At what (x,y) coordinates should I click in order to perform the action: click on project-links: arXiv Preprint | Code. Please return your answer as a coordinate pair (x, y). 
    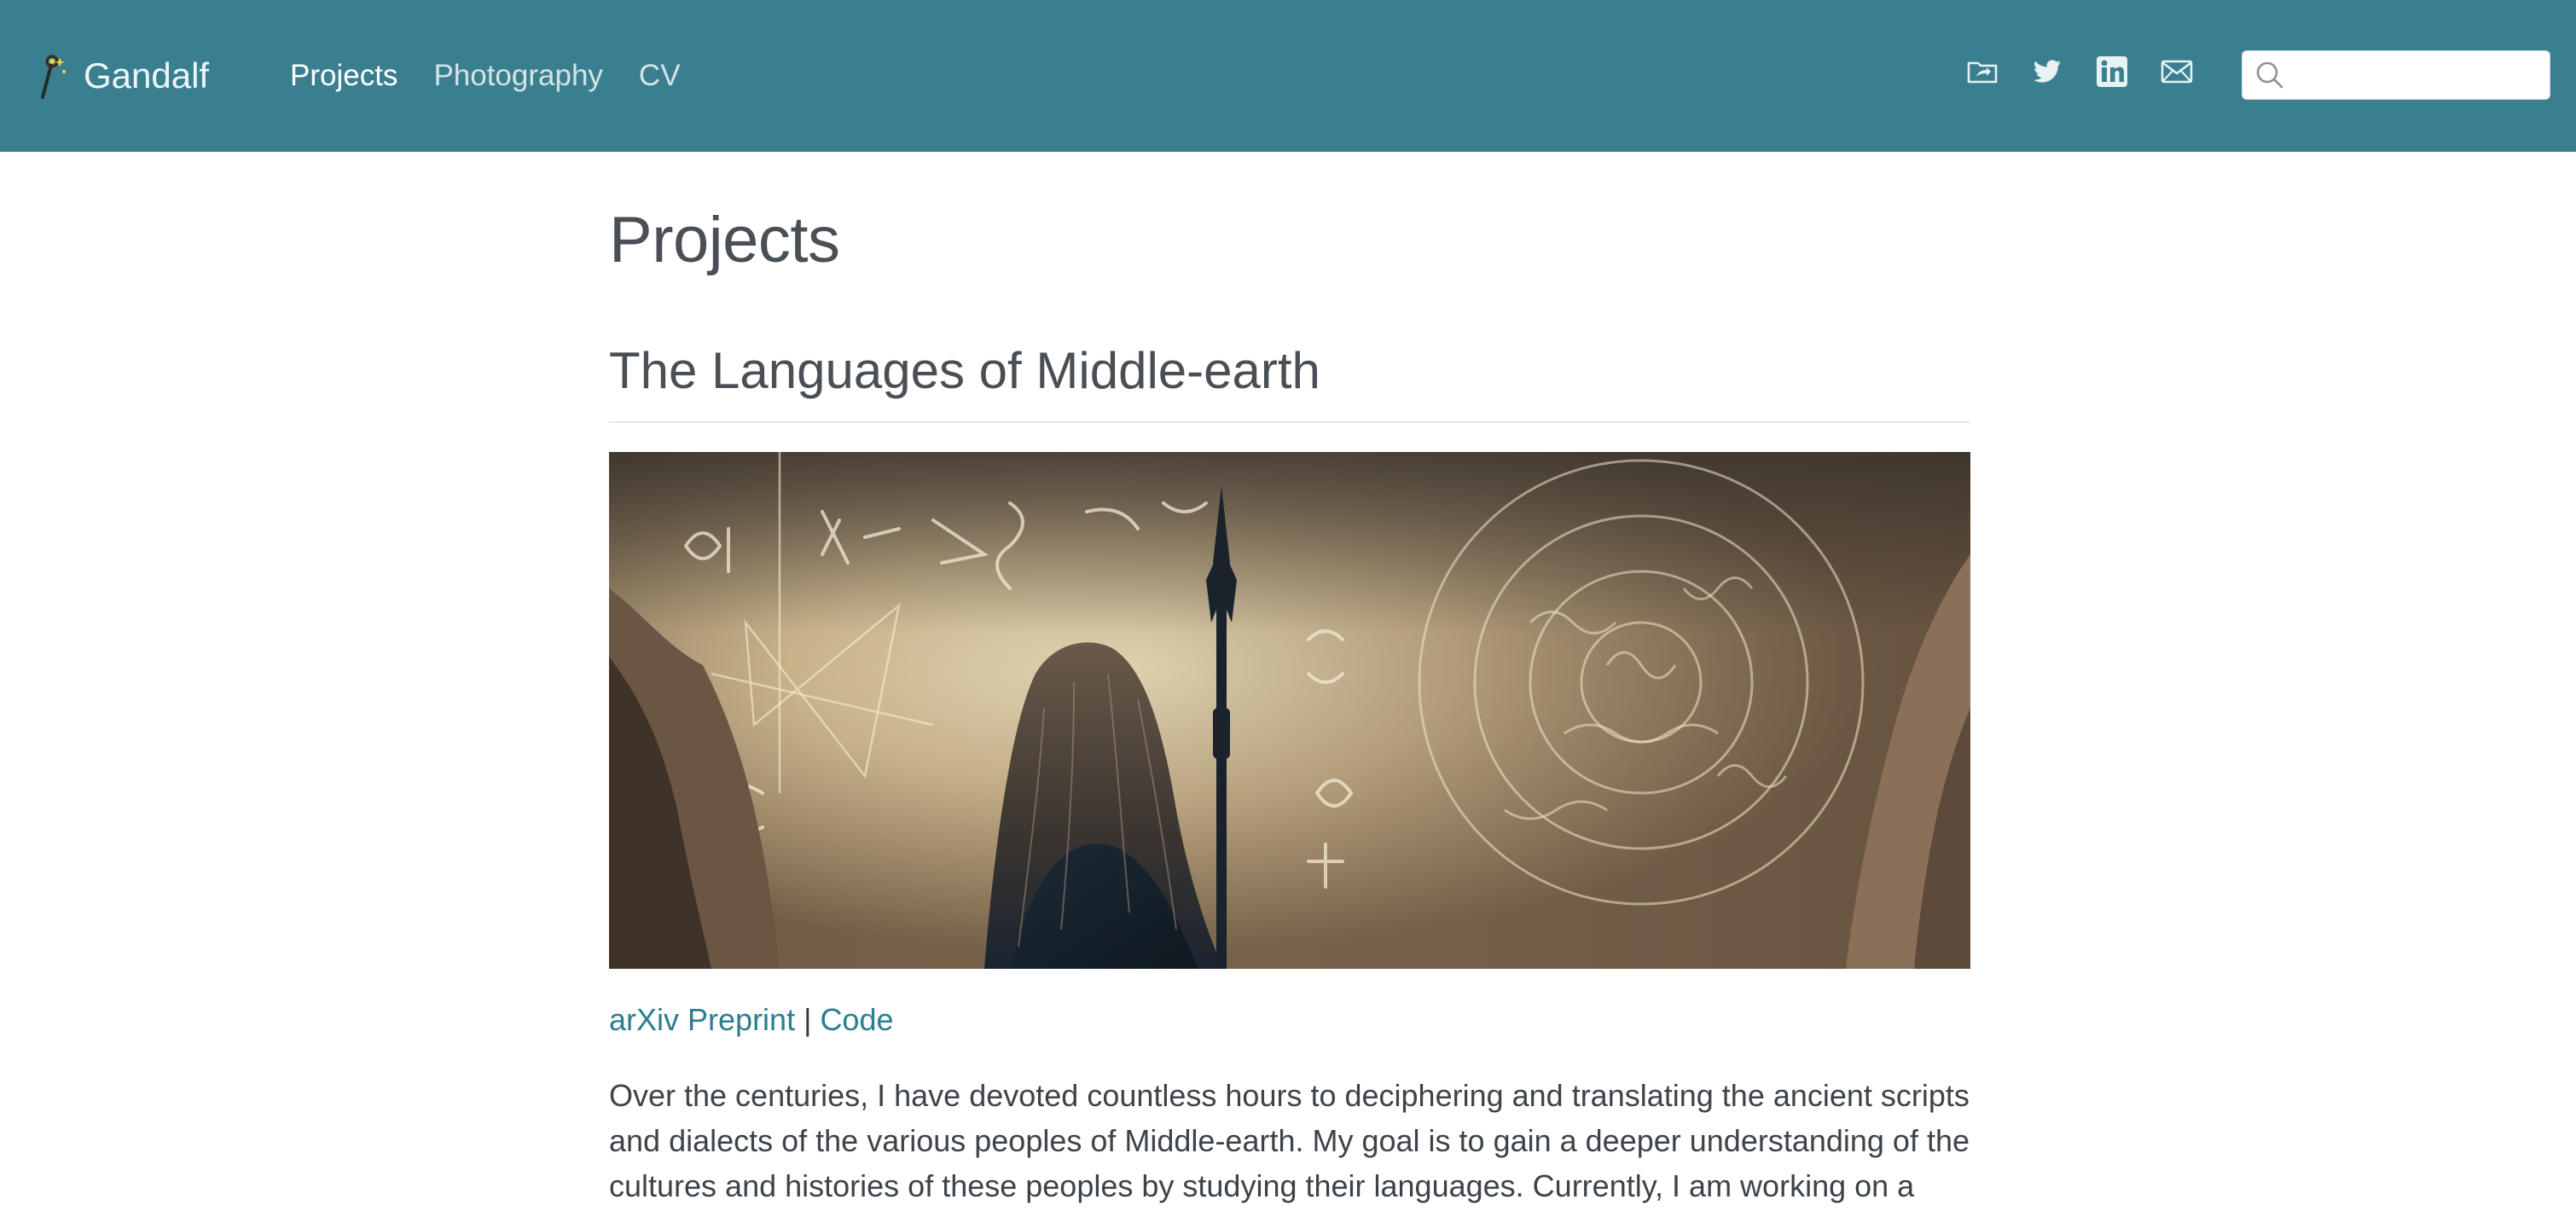
    Looking at the image, I should click on (751, 1020).